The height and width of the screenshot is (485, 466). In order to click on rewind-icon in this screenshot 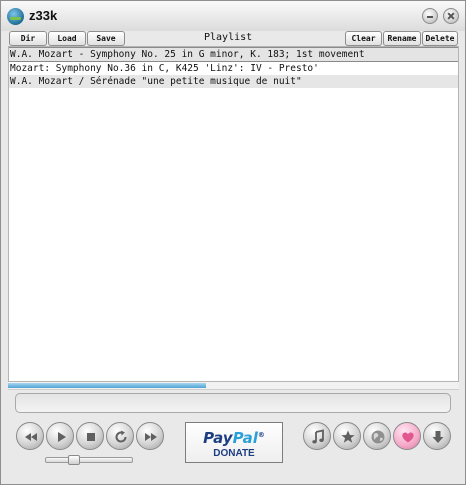, I will do `click(31, 437)`.